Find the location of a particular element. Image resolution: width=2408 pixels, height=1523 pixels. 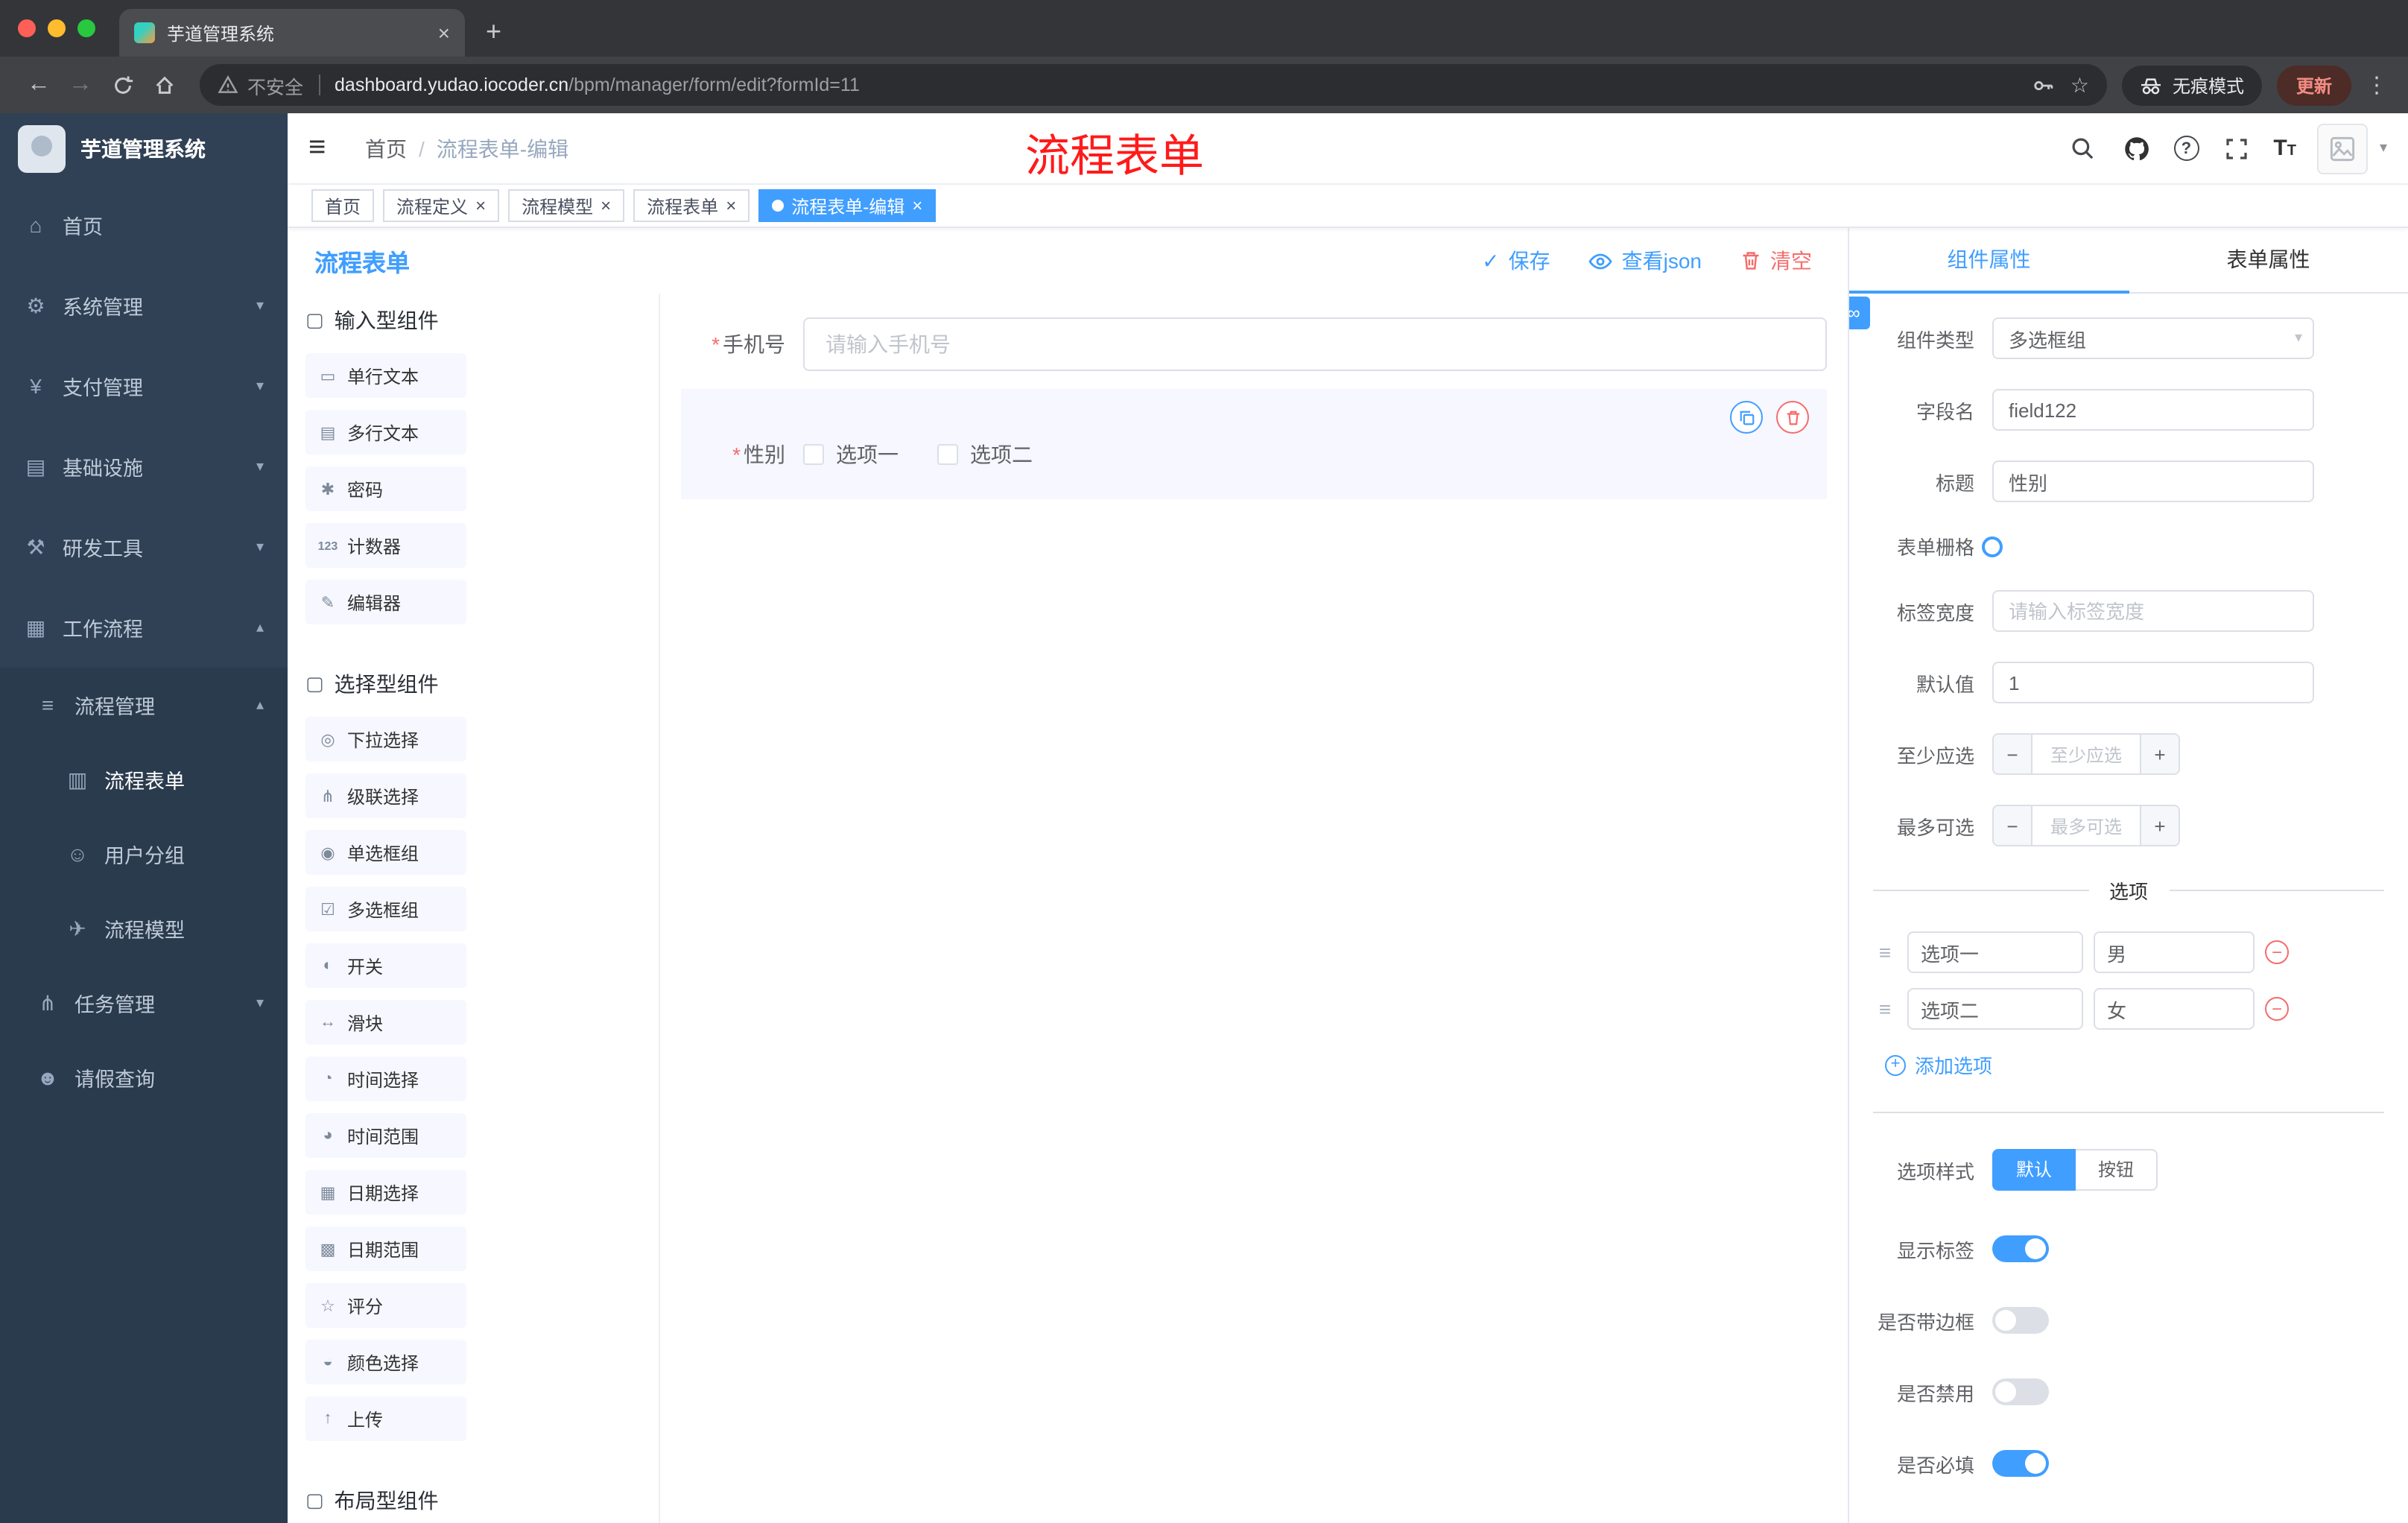

tag-process-form: 流程表单 × is located at coordinates (691, 205).